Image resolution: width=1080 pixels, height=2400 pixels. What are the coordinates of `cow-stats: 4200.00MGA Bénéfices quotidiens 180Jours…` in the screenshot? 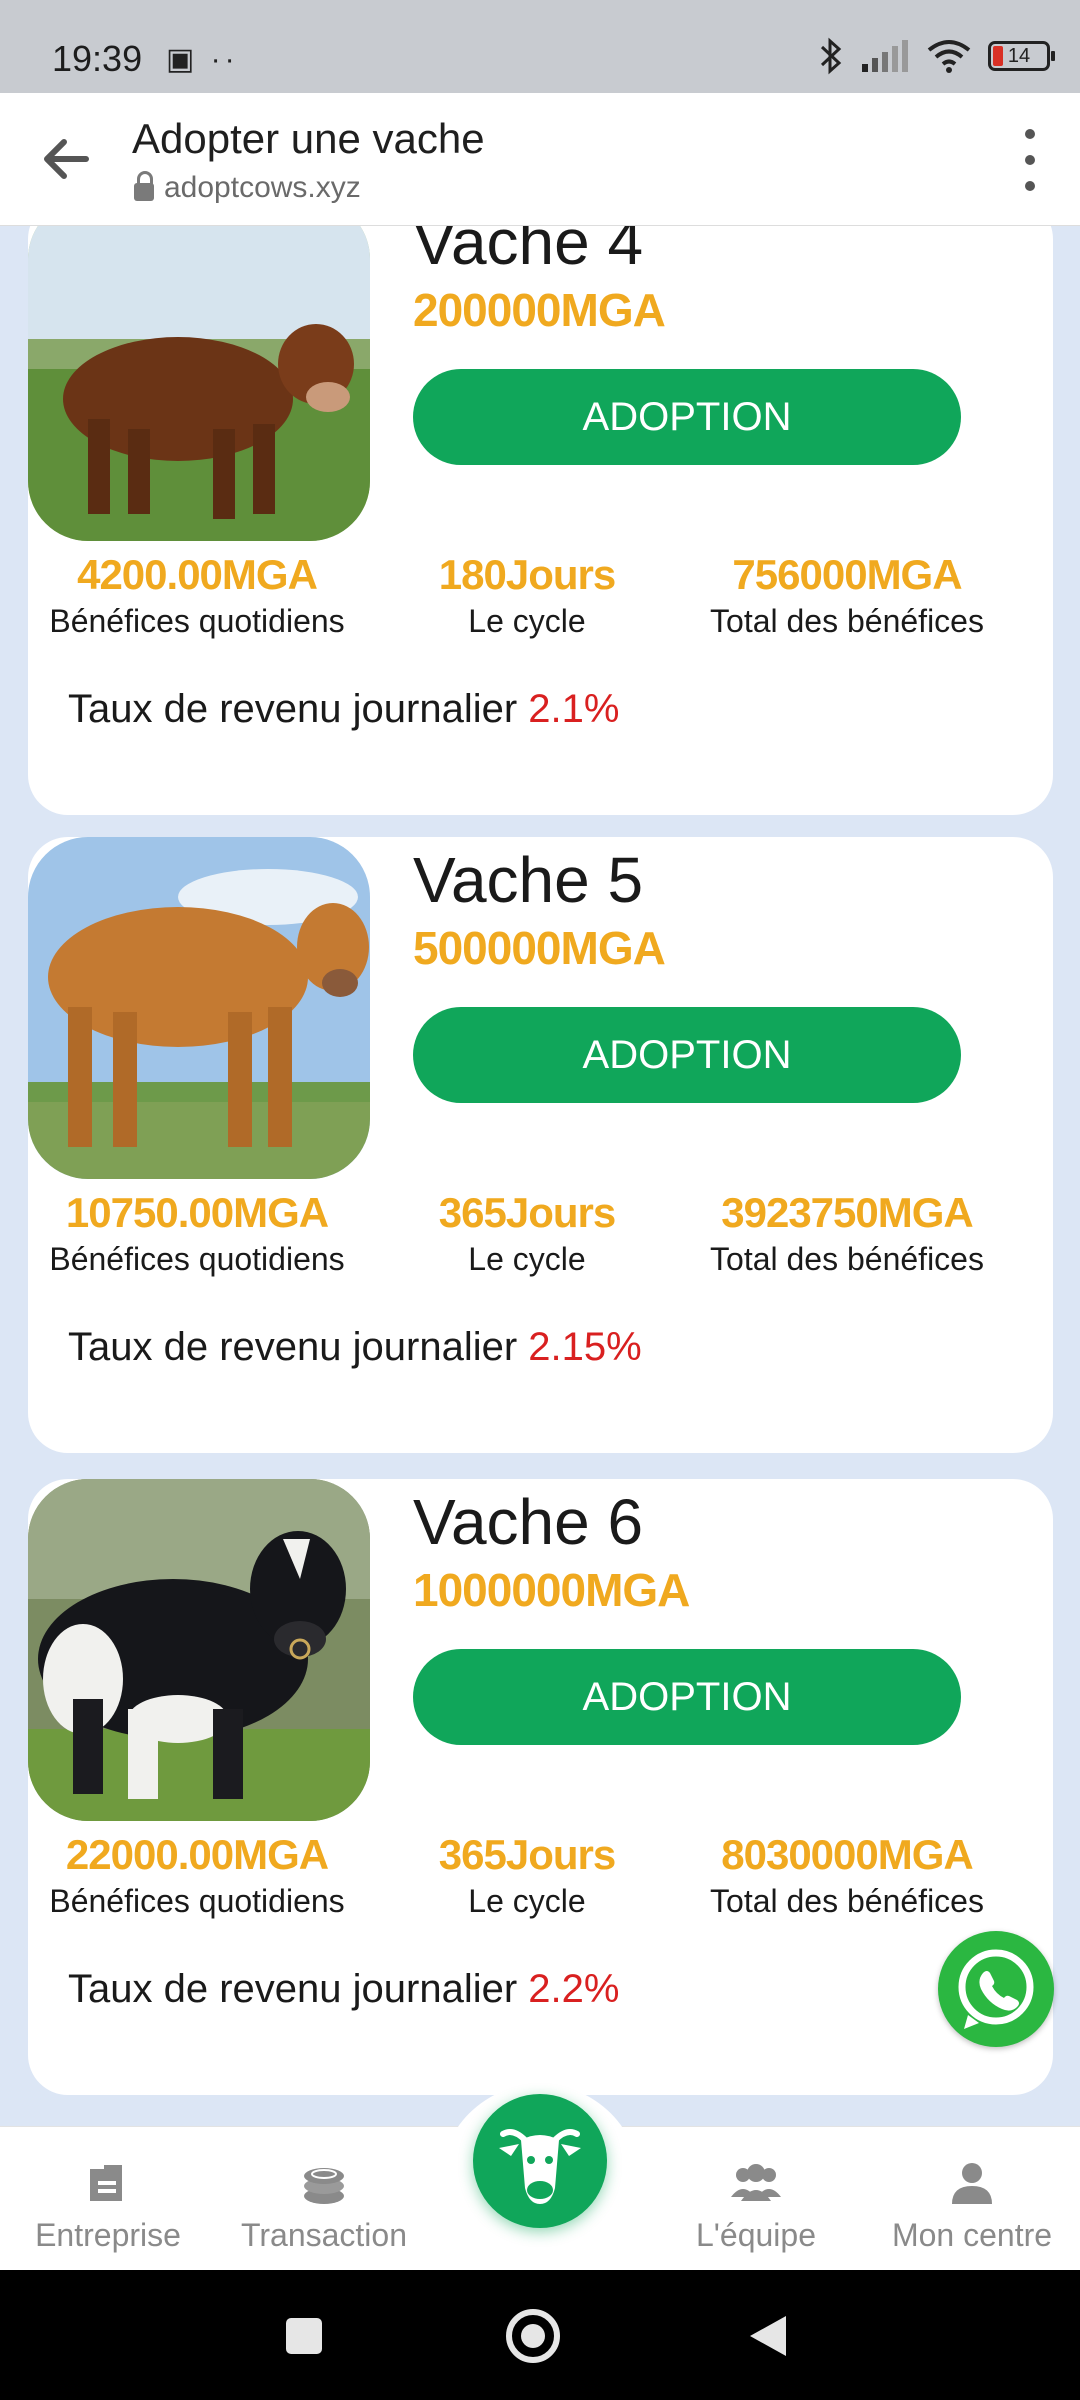 It's located at (540, 595).